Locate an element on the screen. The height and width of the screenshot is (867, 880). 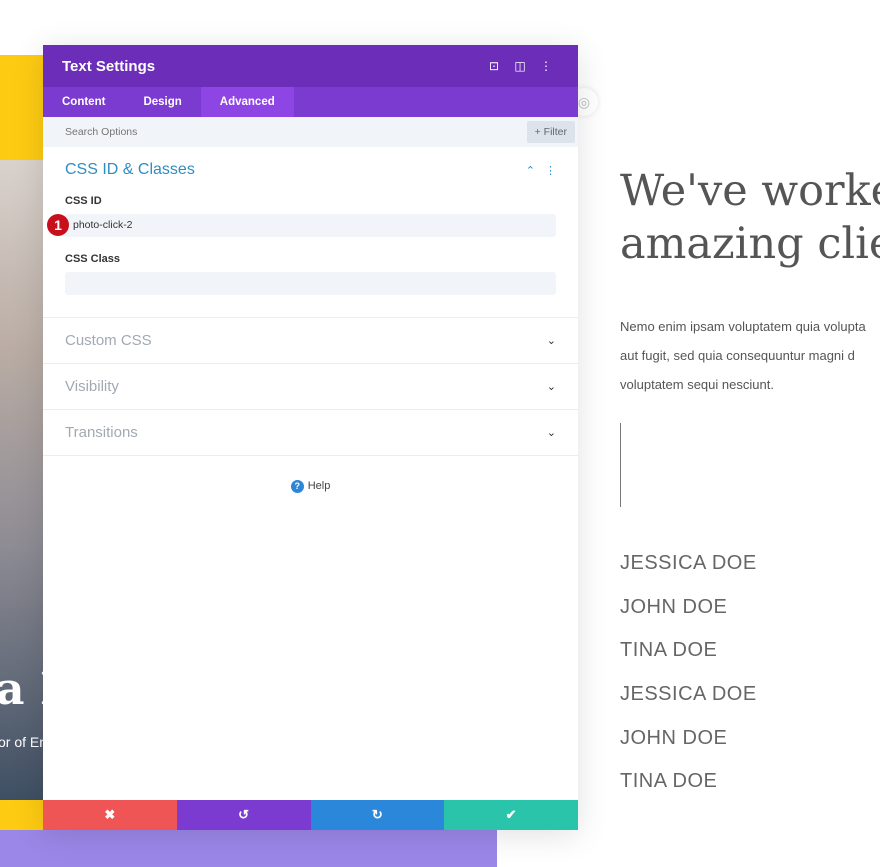
help-link: ? Help is located at coordinates (310, 486).